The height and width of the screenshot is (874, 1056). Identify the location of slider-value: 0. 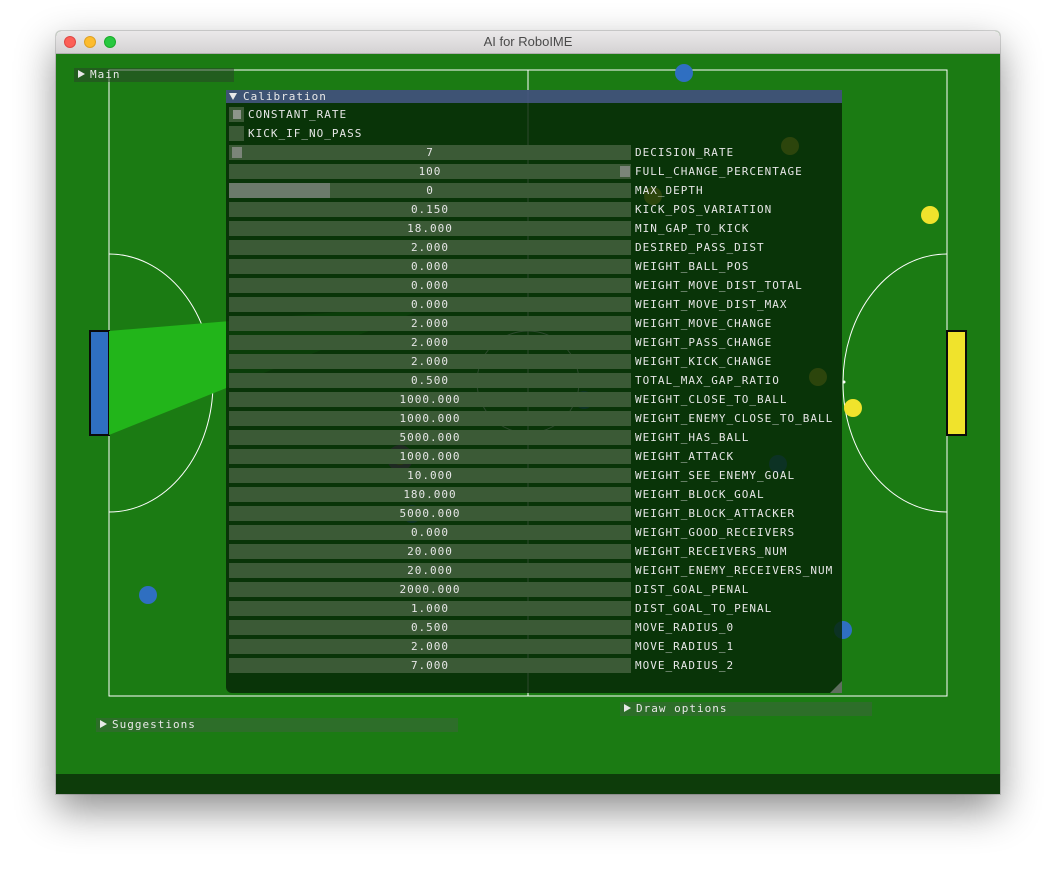
(430, 190).